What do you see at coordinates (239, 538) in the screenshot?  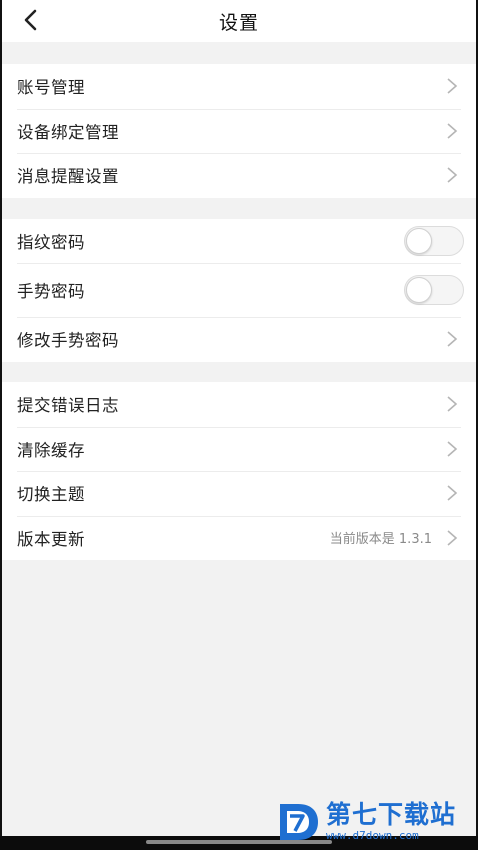 I see `version-update-row: 版本更新 当前版本是 1.3.1` at bounding box center [239, 538].